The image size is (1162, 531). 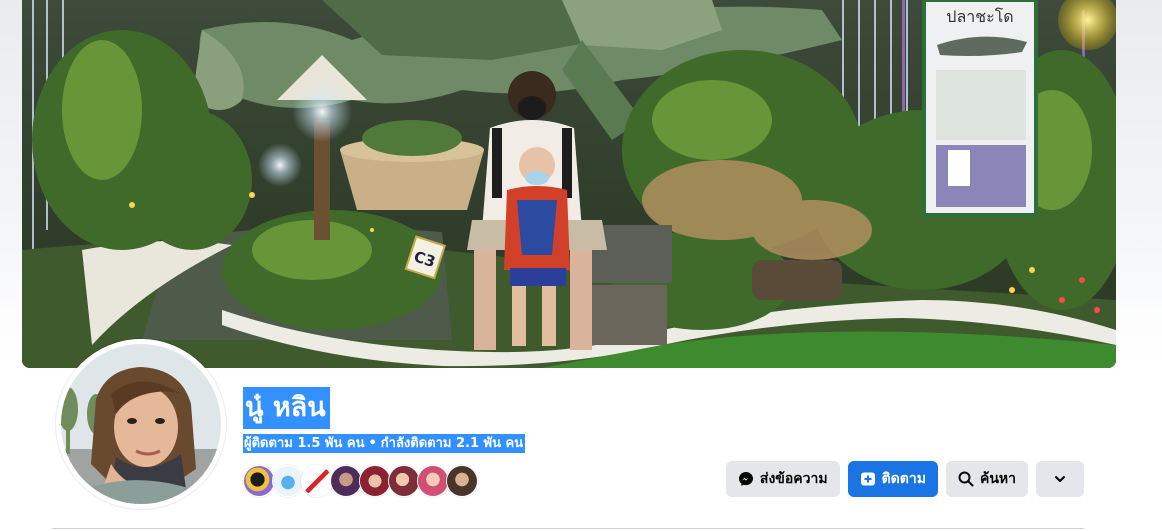 I want to click on more-options-button, so click(x=1060, y=479).